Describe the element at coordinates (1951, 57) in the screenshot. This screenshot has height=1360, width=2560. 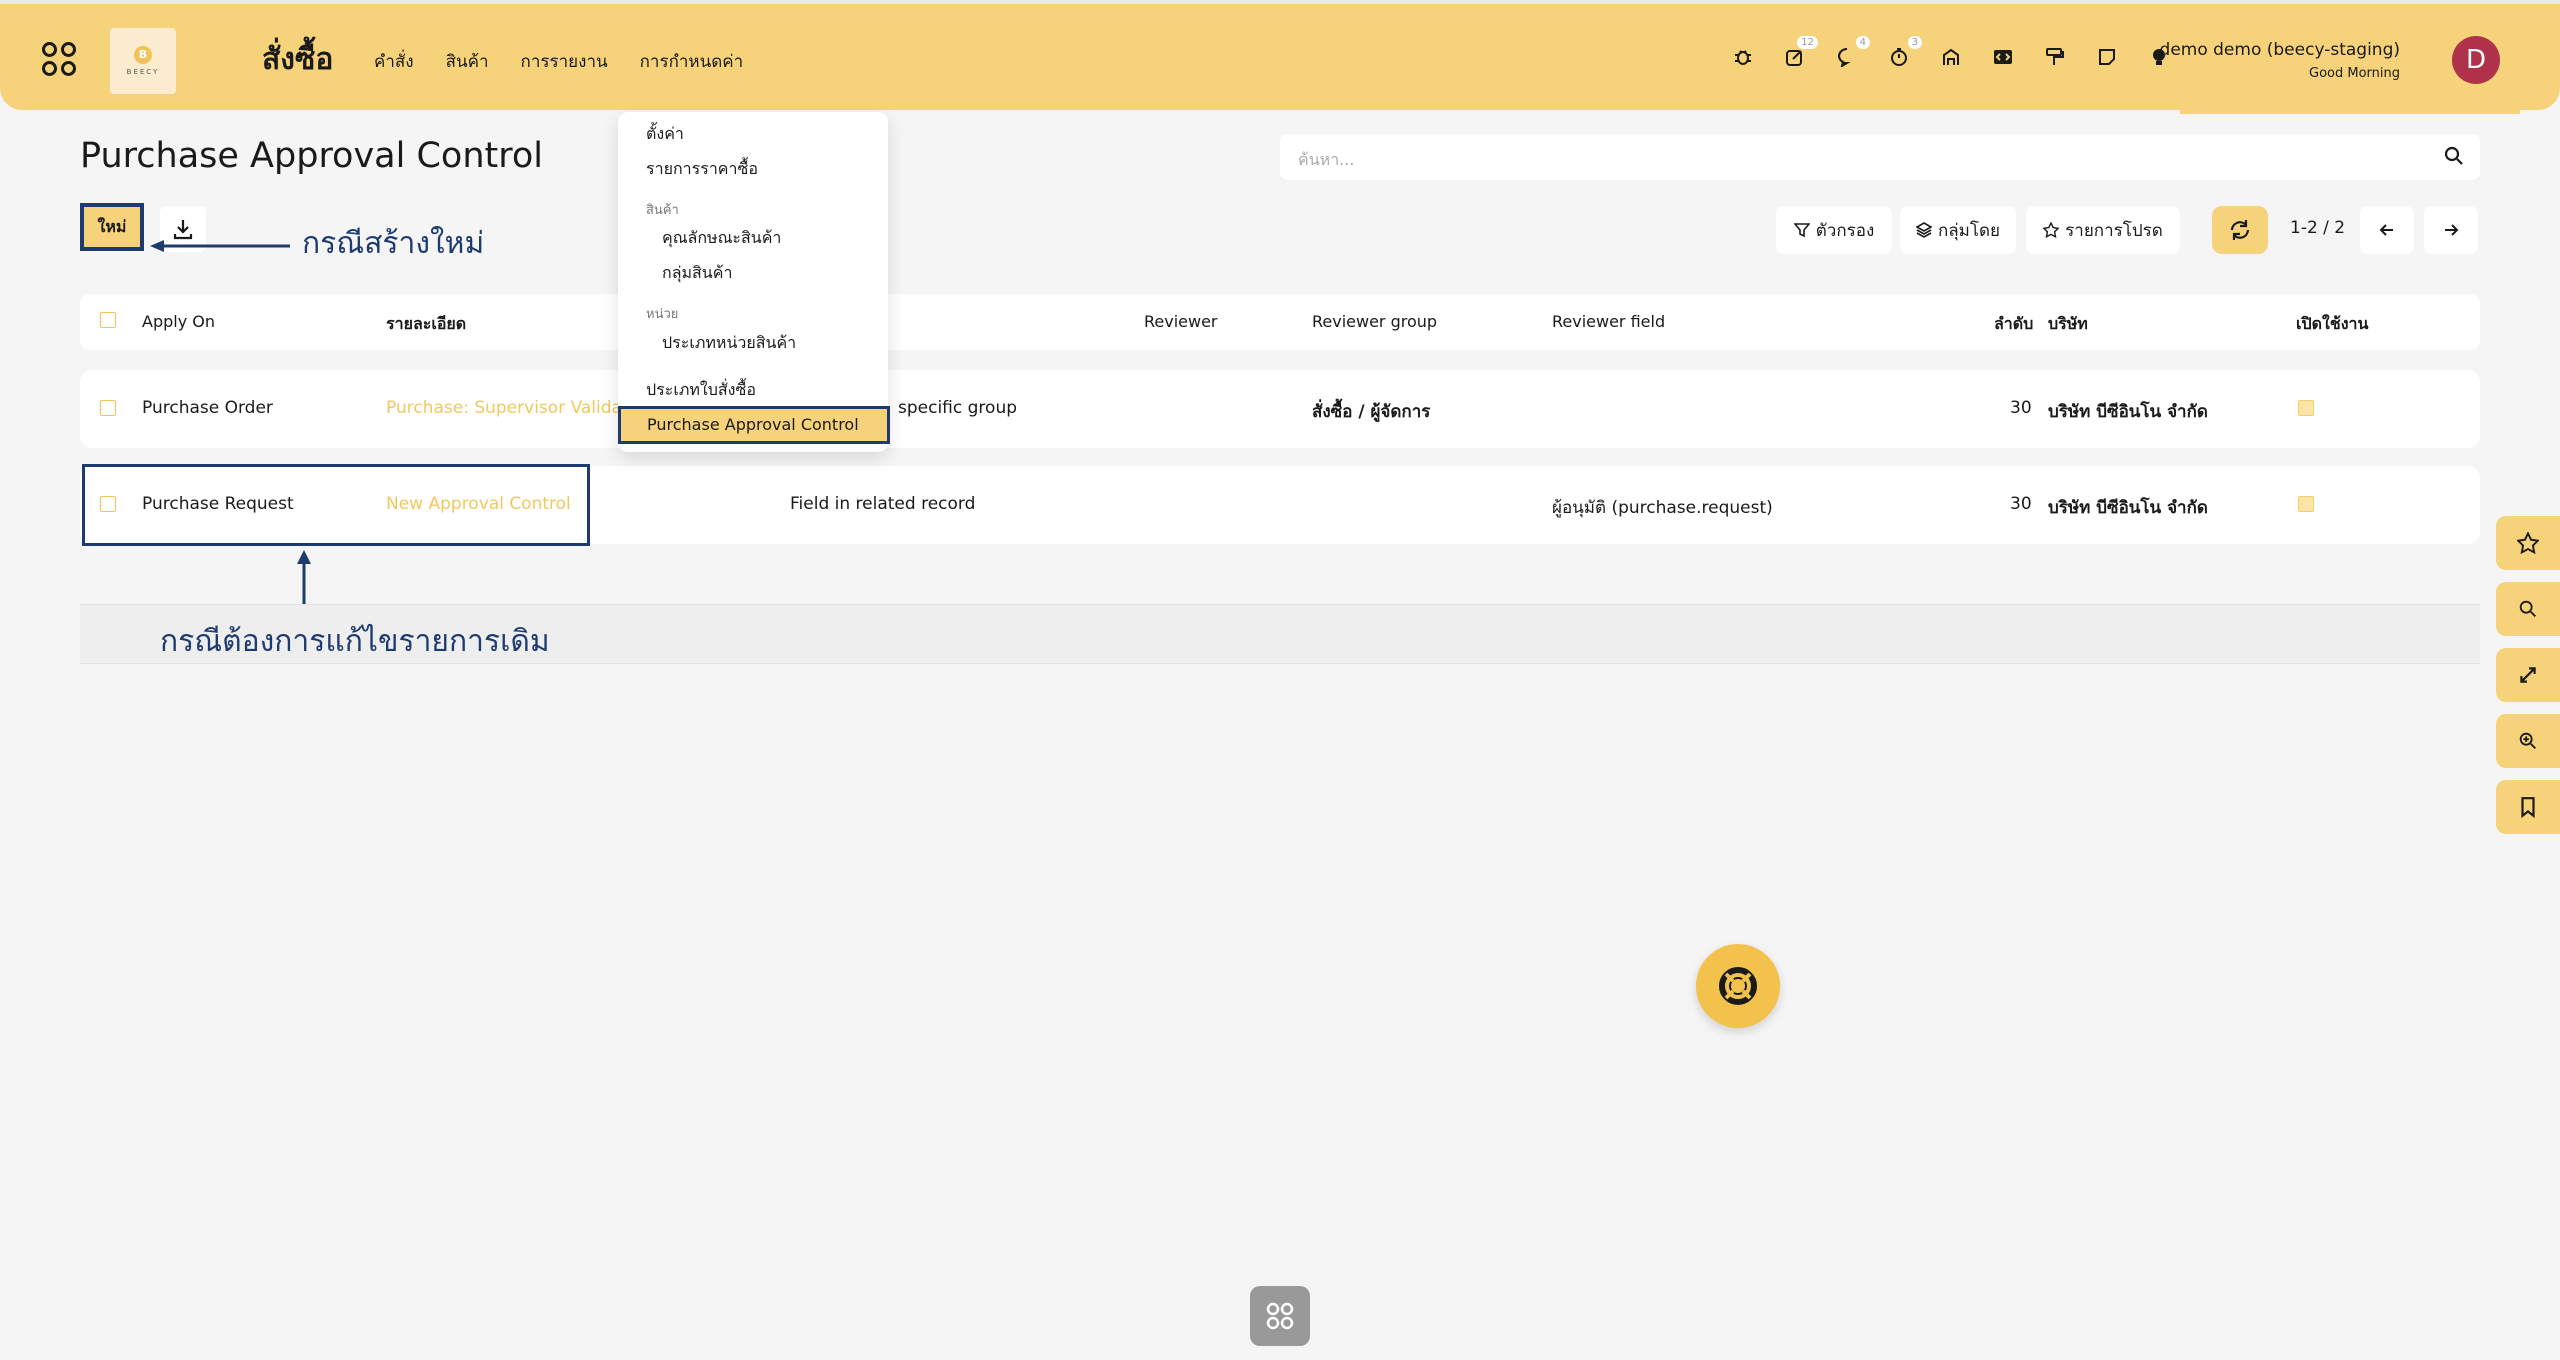
I see `company-switch-icon` at that location.